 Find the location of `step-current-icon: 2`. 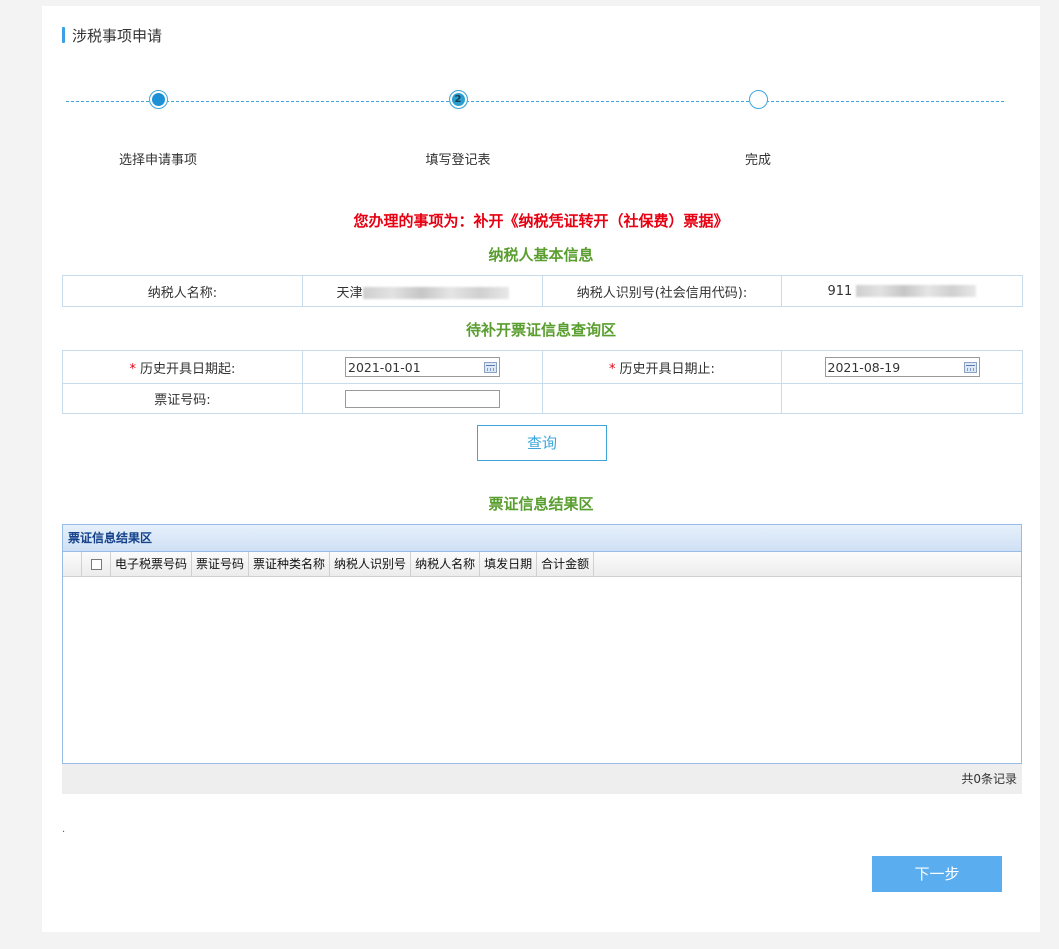

step-current-icon: 2 is located at coordinates (458, 99).